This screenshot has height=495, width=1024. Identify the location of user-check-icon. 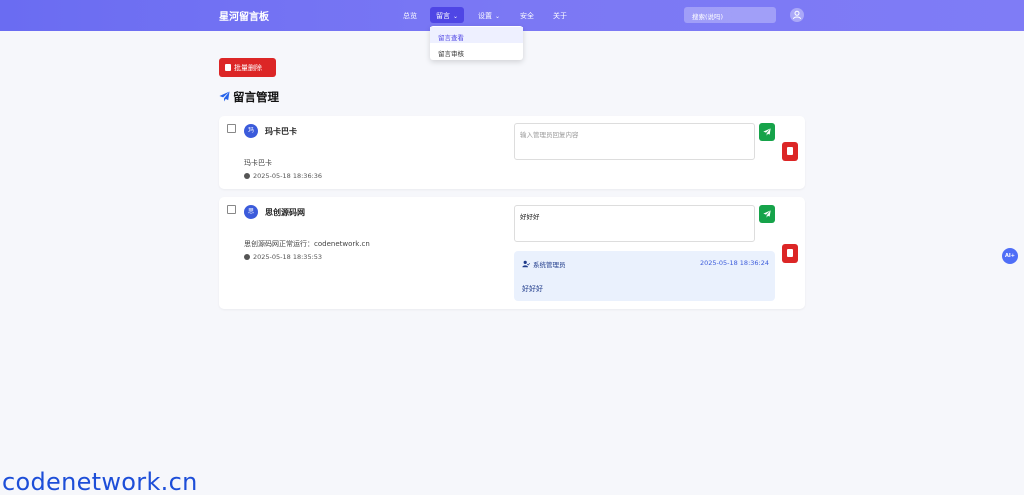
(526, 264).